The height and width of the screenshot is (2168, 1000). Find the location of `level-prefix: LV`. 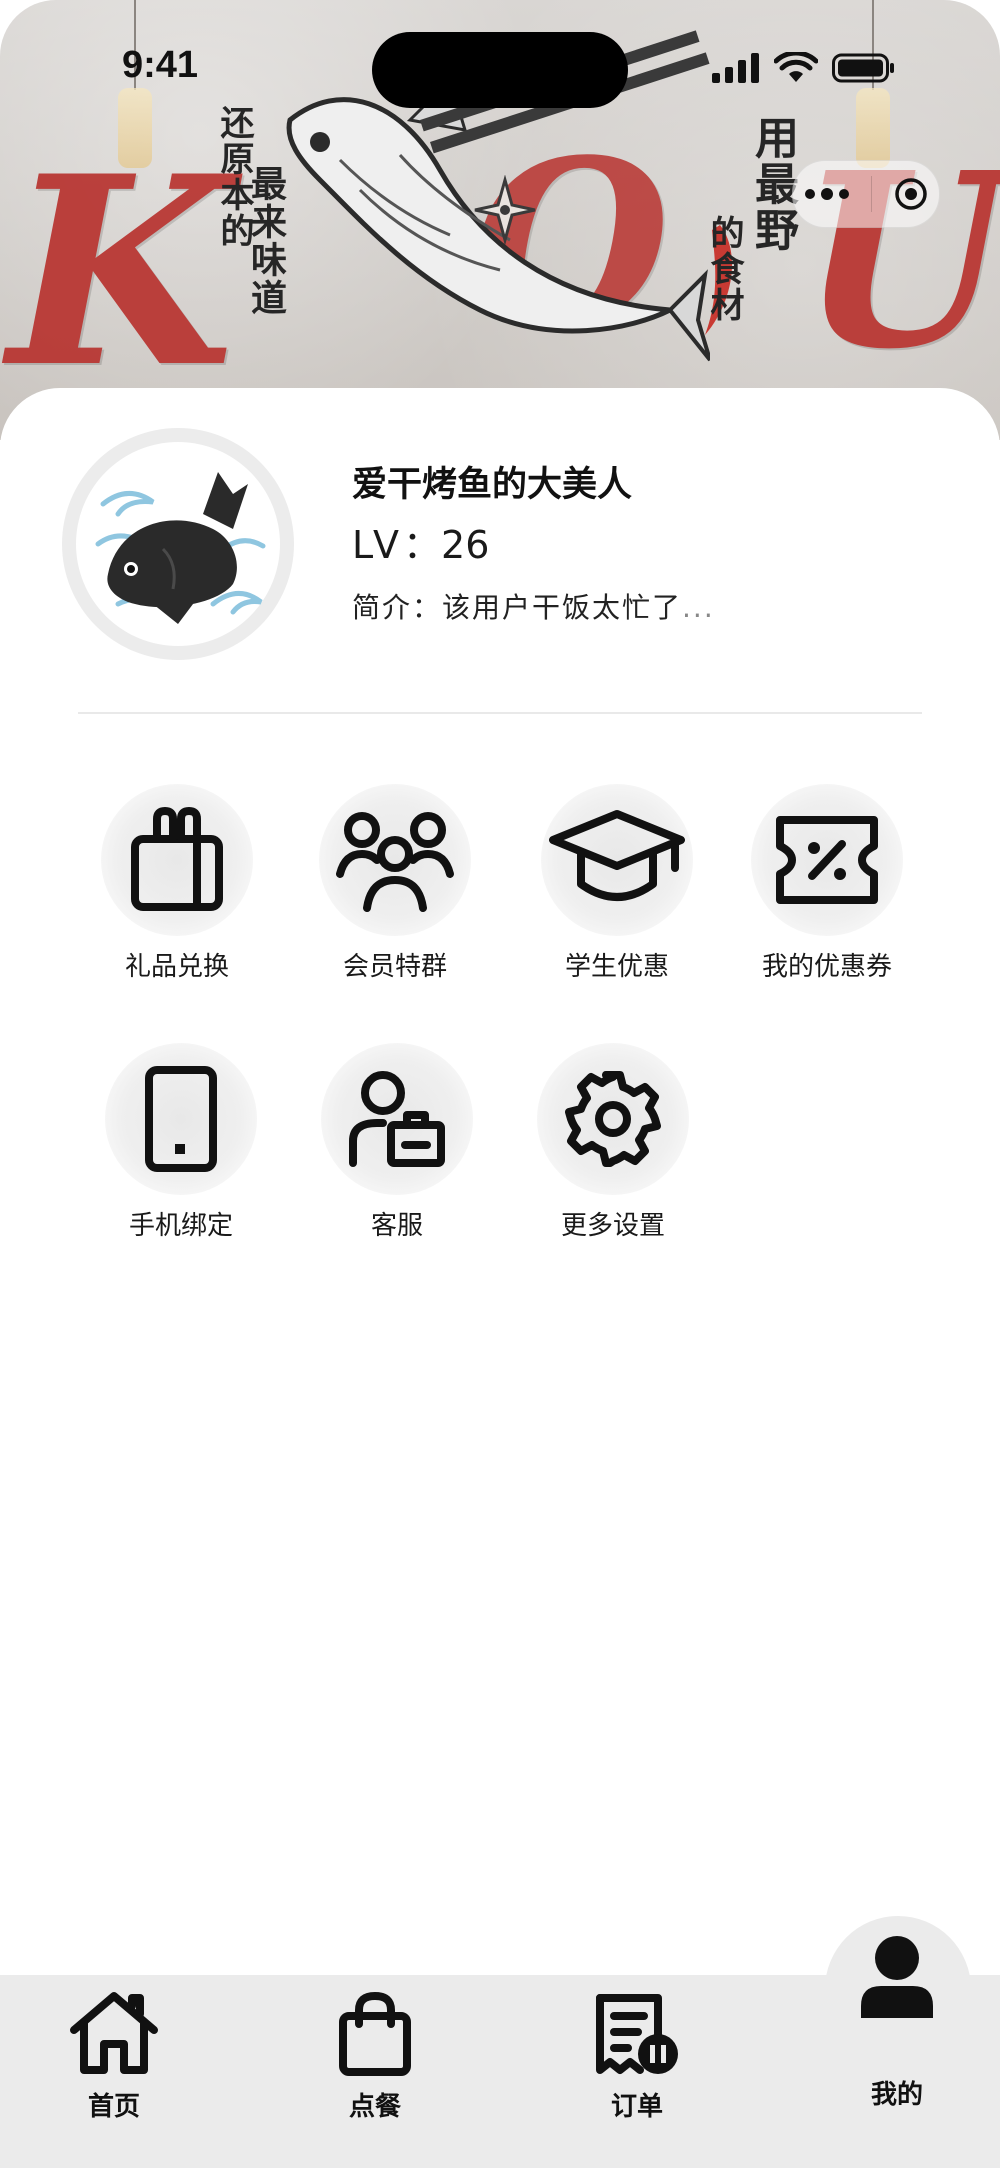

level-prefix: LV is located at coordinates (377, 545).